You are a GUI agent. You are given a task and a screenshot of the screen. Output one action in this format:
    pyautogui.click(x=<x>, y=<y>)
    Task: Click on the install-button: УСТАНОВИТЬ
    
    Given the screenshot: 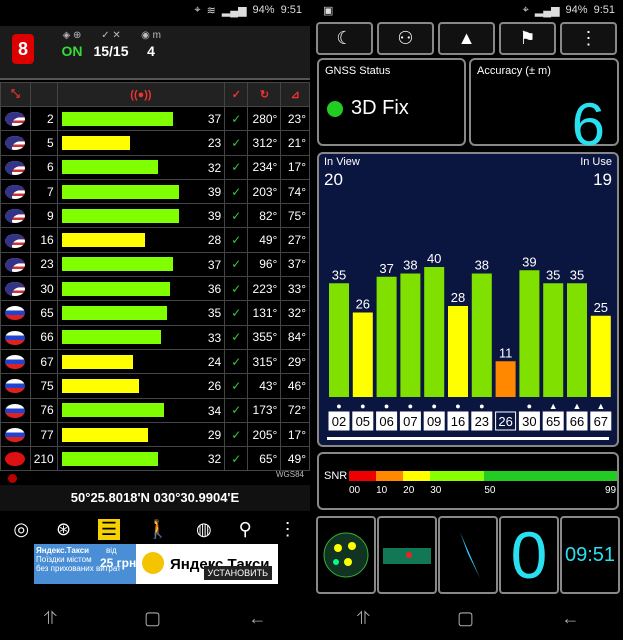 What is the action you would take?
    pyautogui.click(x=237, y=573)
    